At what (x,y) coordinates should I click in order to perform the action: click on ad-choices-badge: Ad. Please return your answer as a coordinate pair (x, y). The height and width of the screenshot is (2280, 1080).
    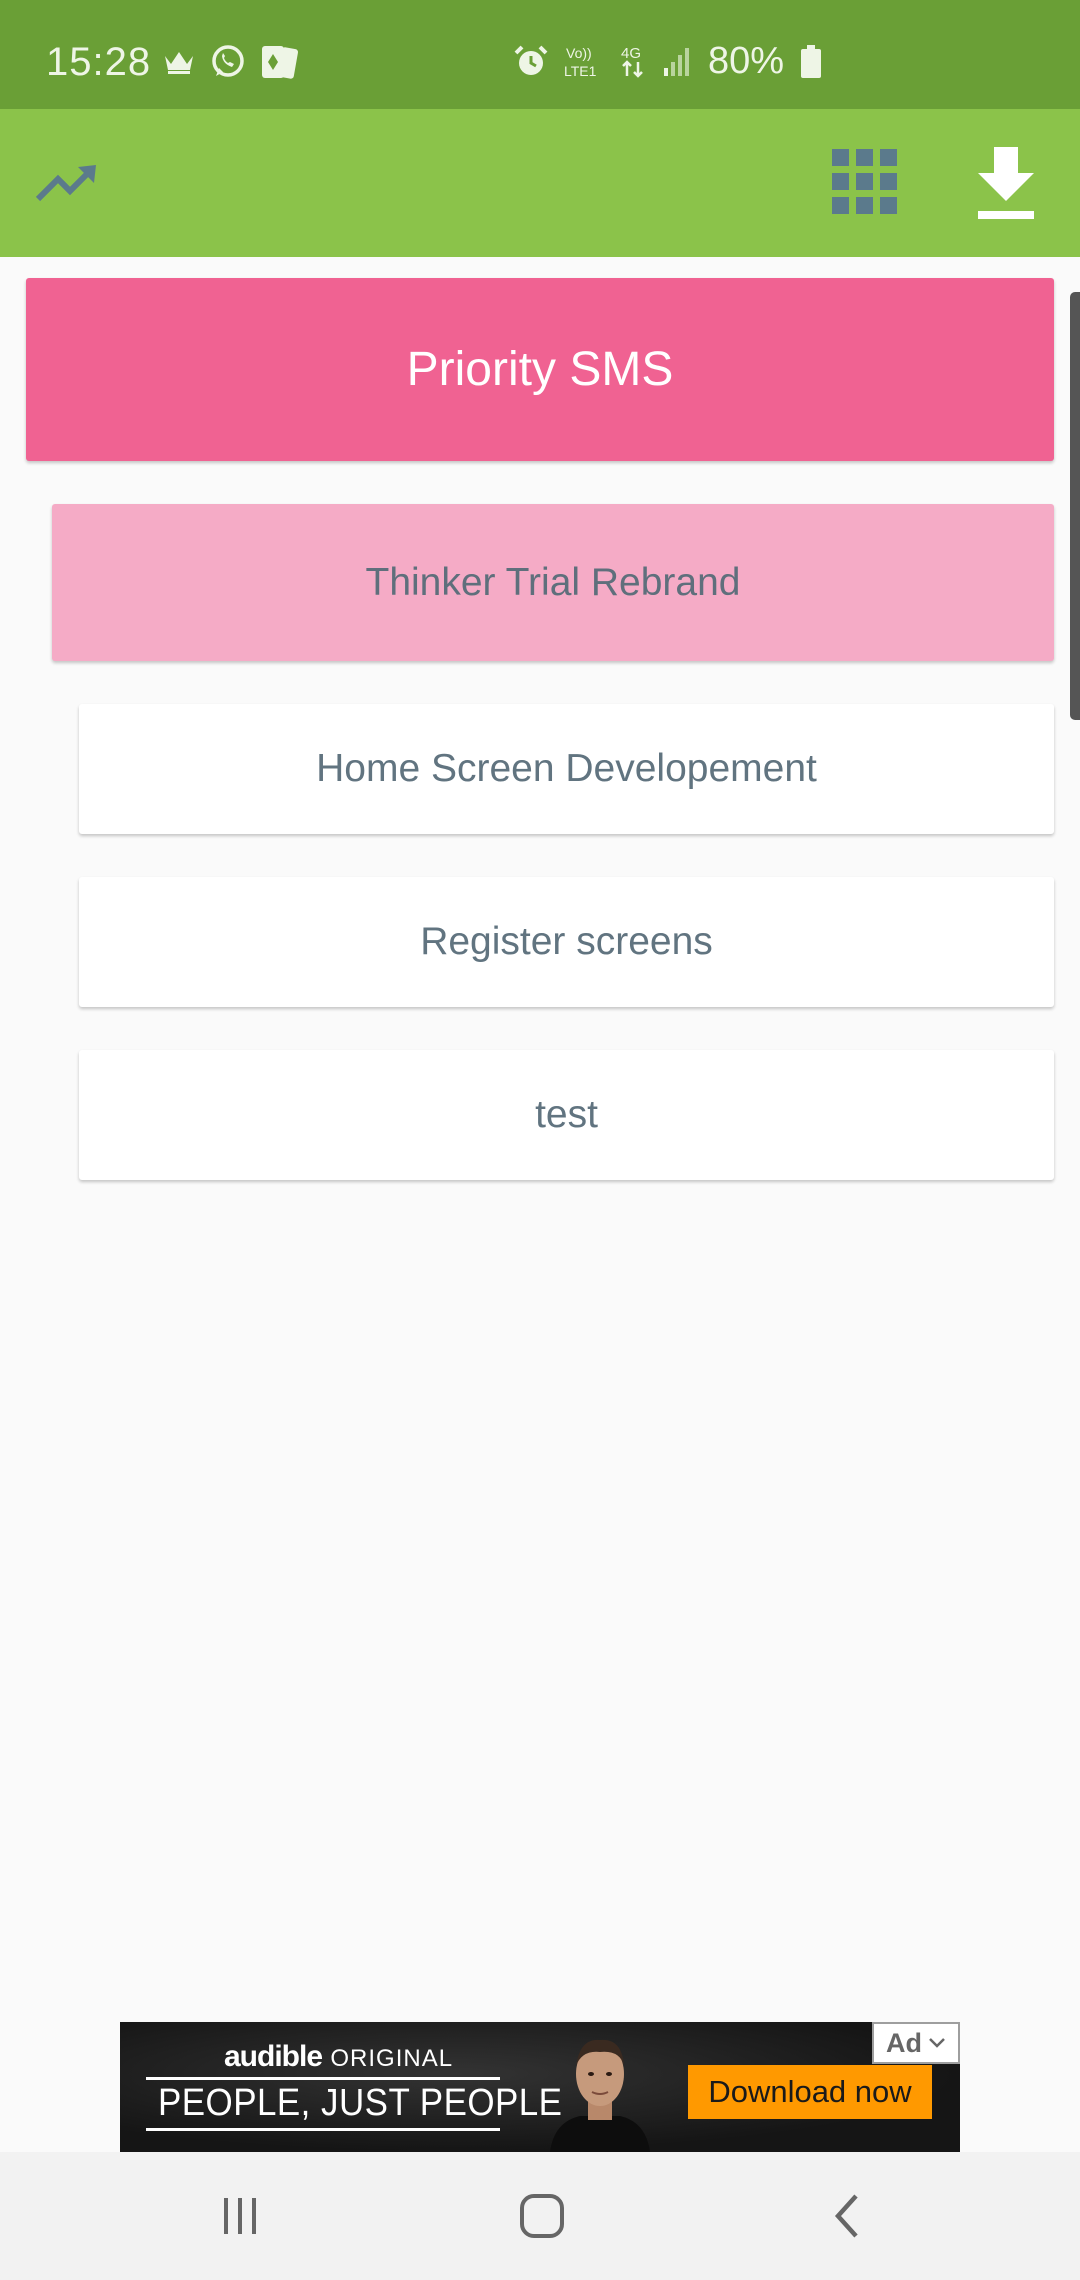
    Looking at the image, I should click on (916, 2043).